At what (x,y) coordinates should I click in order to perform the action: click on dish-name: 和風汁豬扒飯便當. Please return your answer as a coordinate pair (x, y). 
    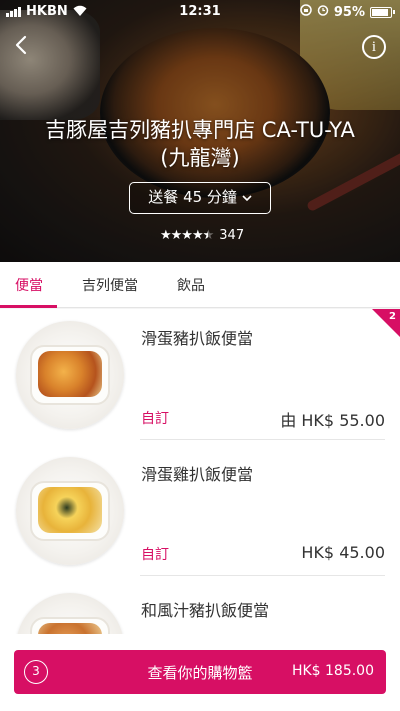
    Looking at the image, I should click on (205, 610).